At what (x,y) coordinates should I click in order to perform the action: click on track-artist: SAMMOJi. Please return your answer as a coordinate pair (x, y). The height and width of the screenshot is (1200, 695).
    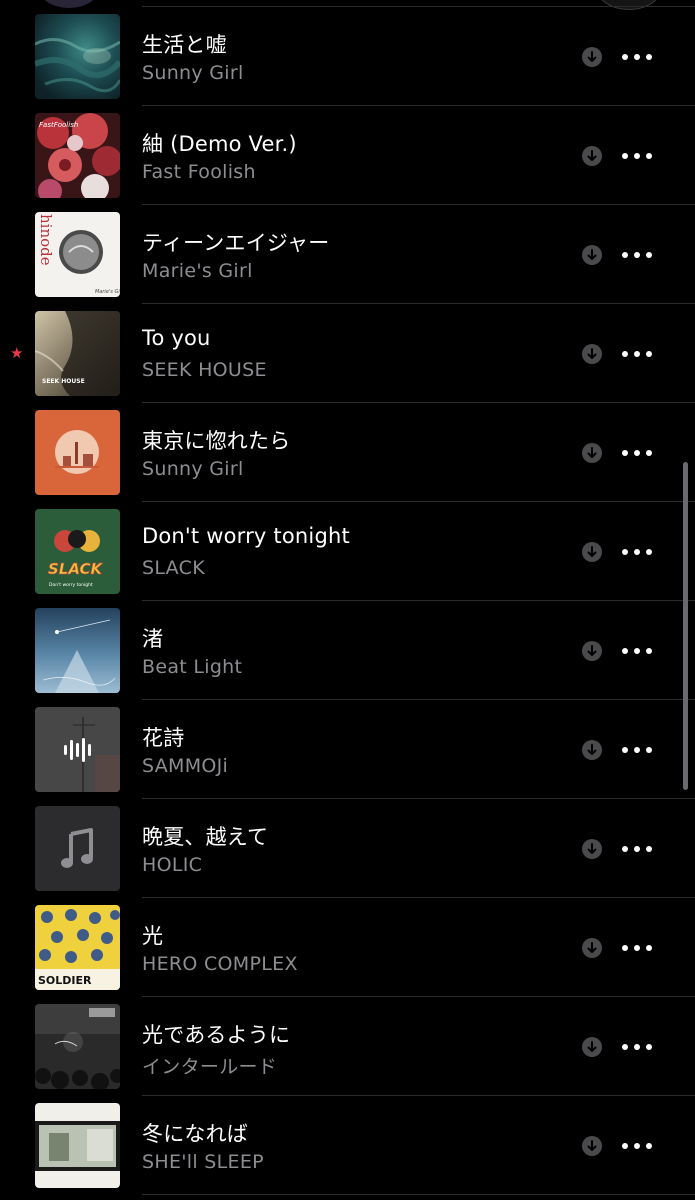
    Looking at the image, I should click on (185, 766).